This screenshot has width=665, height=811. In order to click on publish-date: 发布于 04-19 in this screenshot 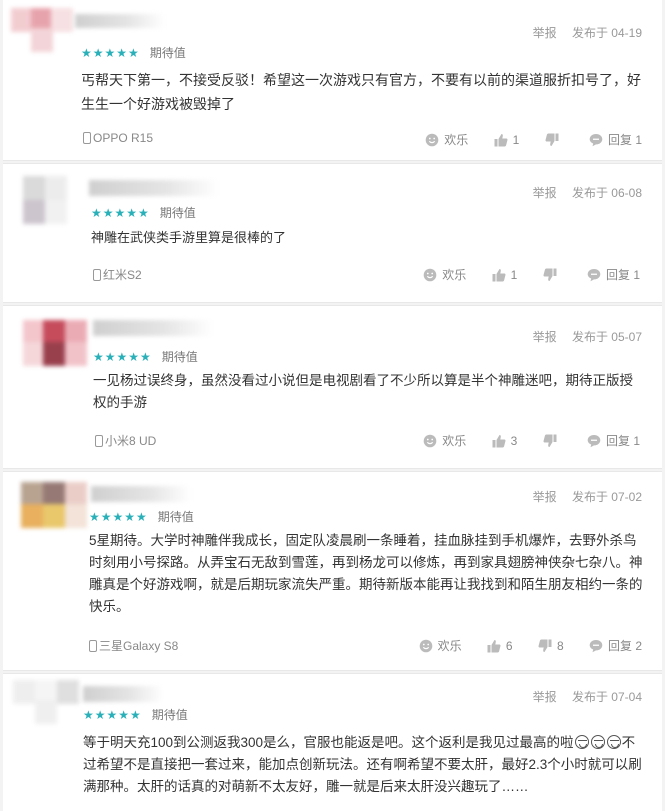, I will do `click(606, 33)`.